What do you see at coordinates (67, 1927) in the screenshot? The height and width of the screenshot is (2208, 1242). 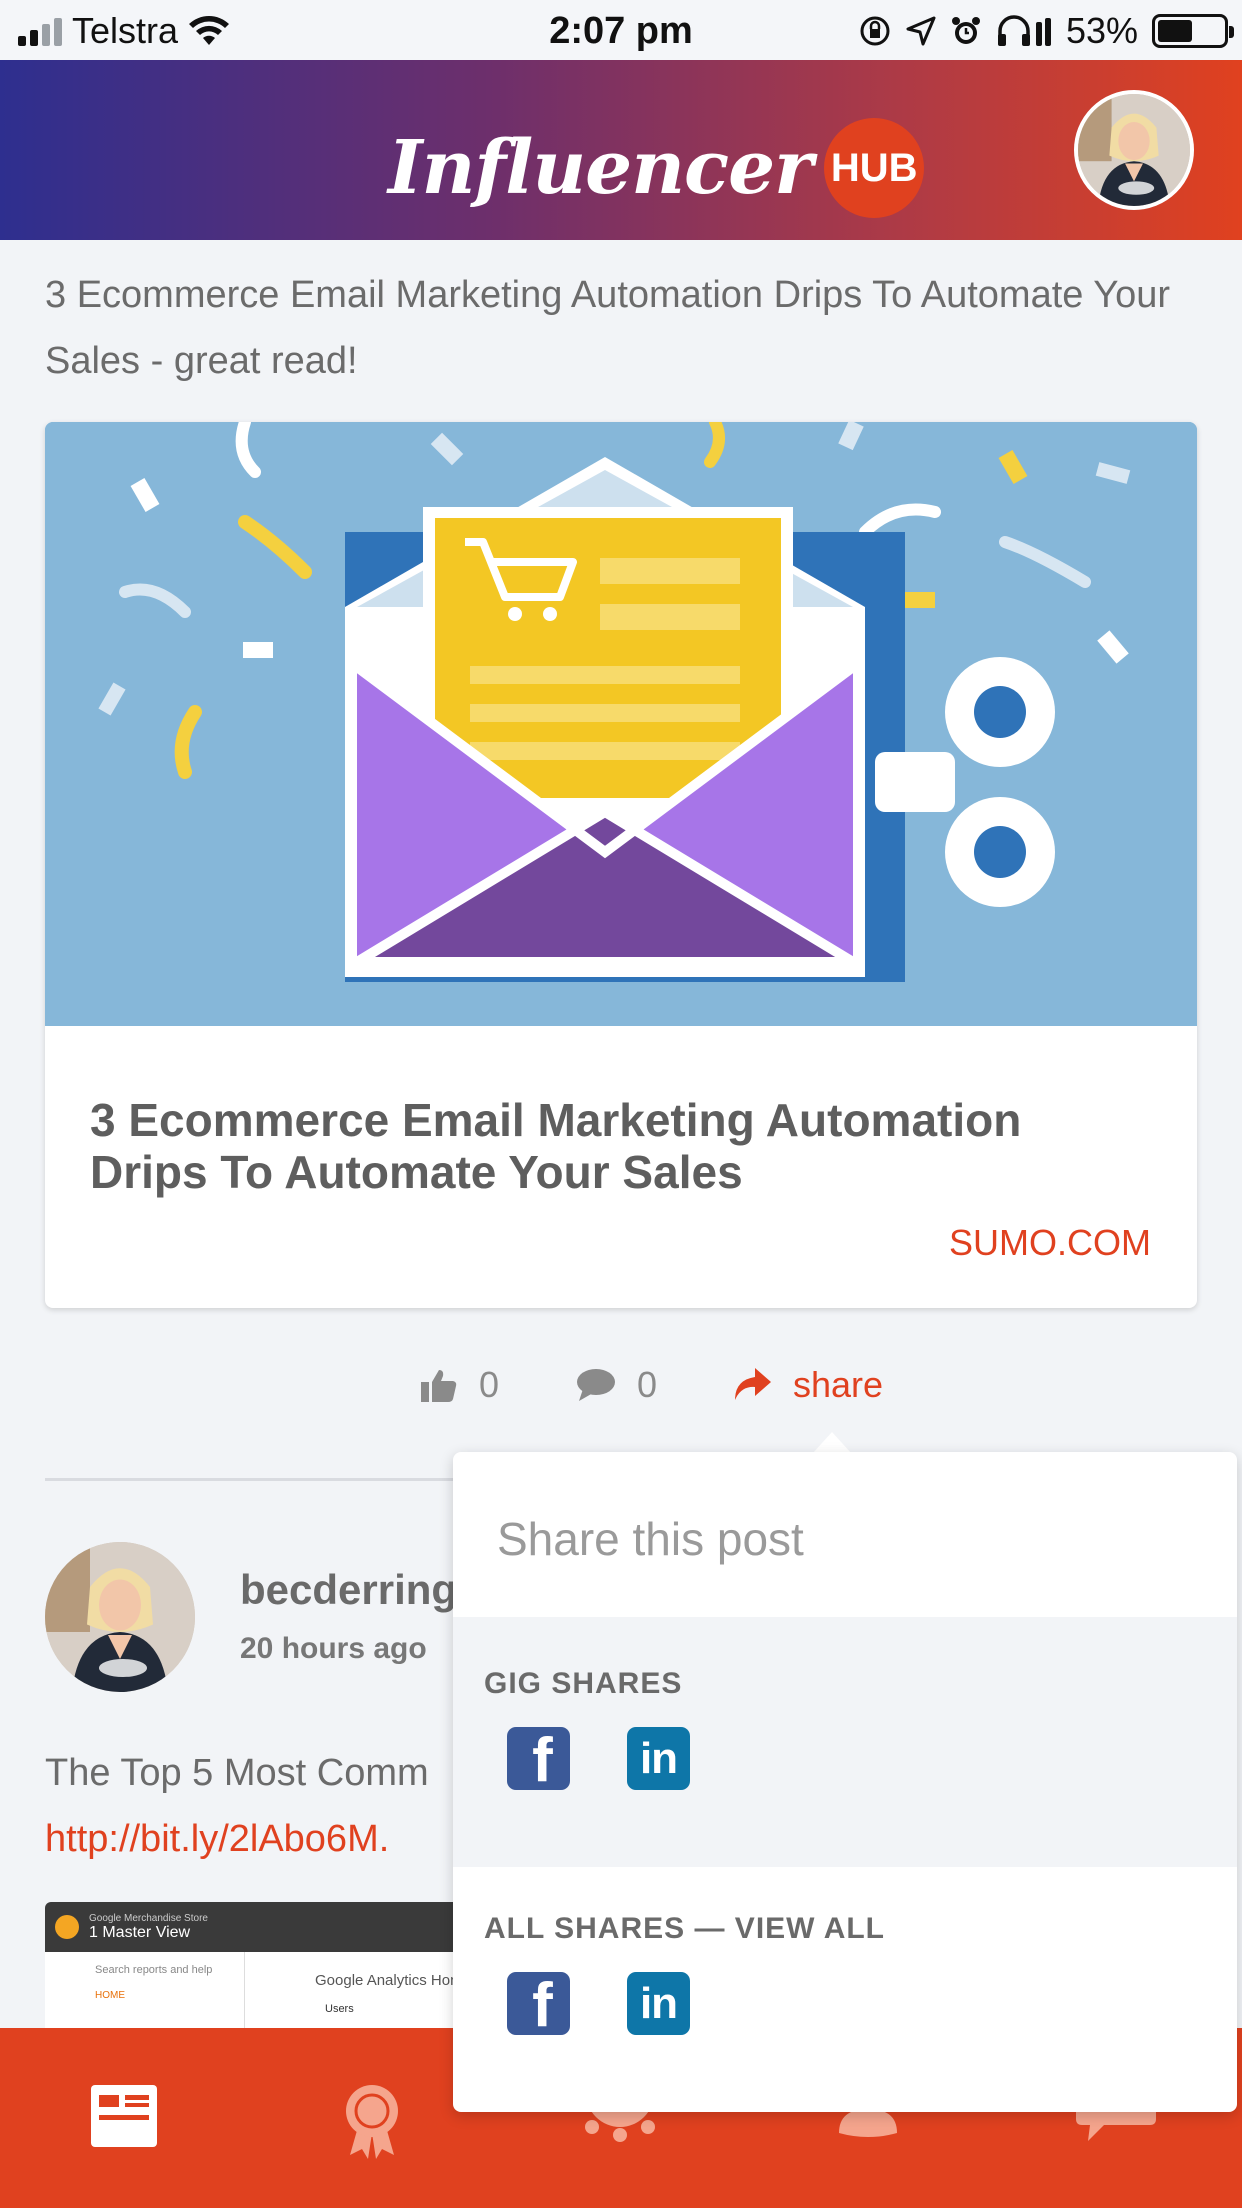 I see `analytics-logo-icon` at bounding box center [67, 1927].